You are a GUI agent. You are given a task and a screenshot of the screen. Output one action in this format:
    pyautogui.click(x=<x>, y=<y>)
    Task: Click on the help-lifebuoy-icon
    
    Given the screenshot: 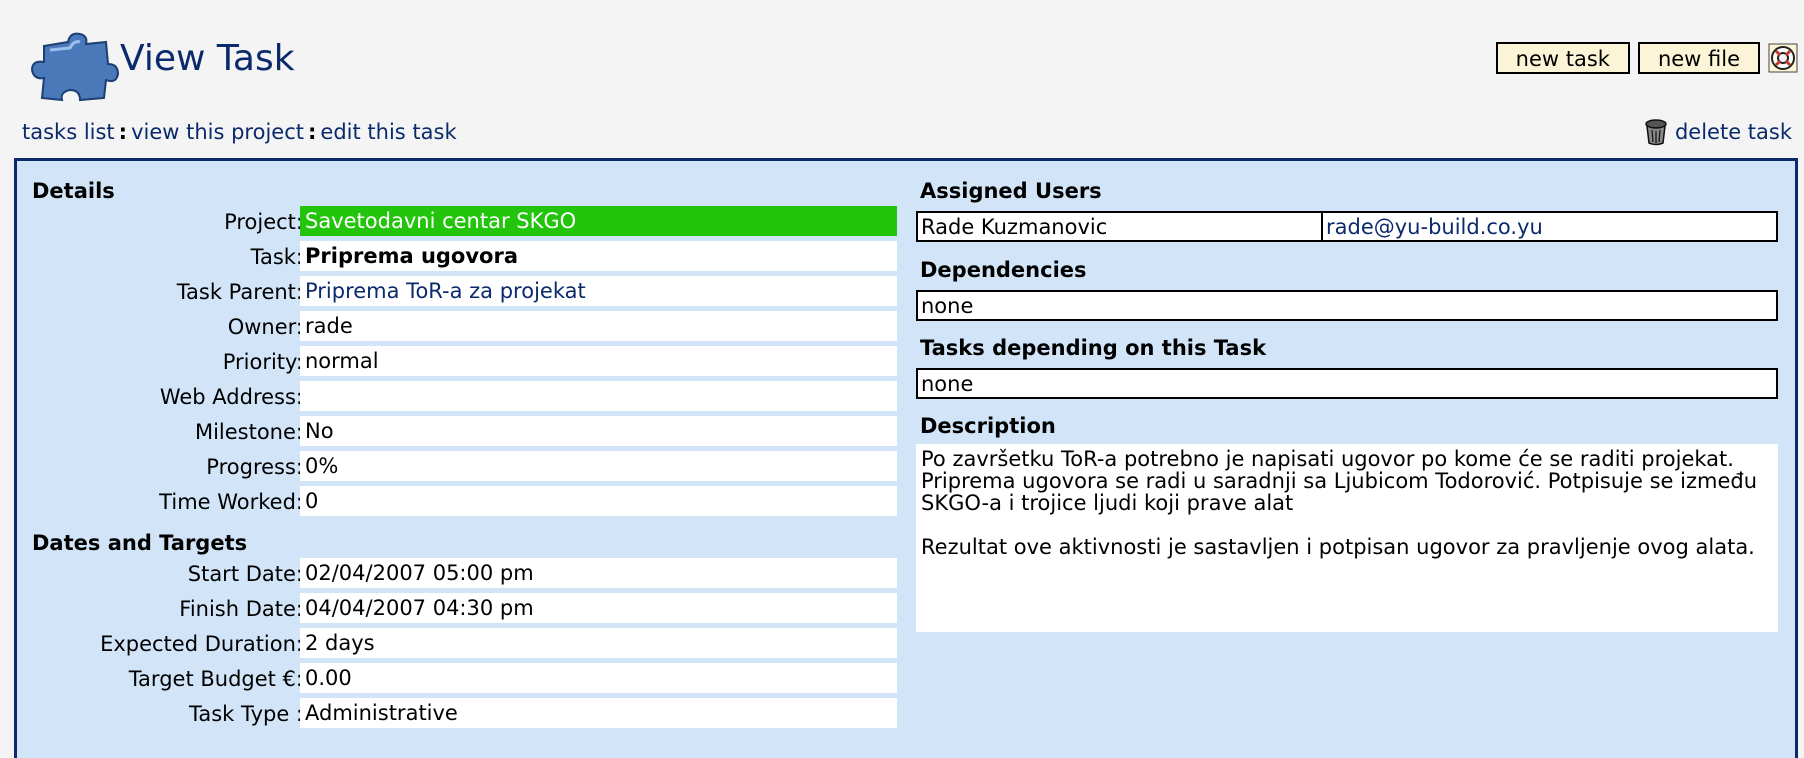 What is the action you would take?
    pyautogui.click(x=1783, y=58)
    